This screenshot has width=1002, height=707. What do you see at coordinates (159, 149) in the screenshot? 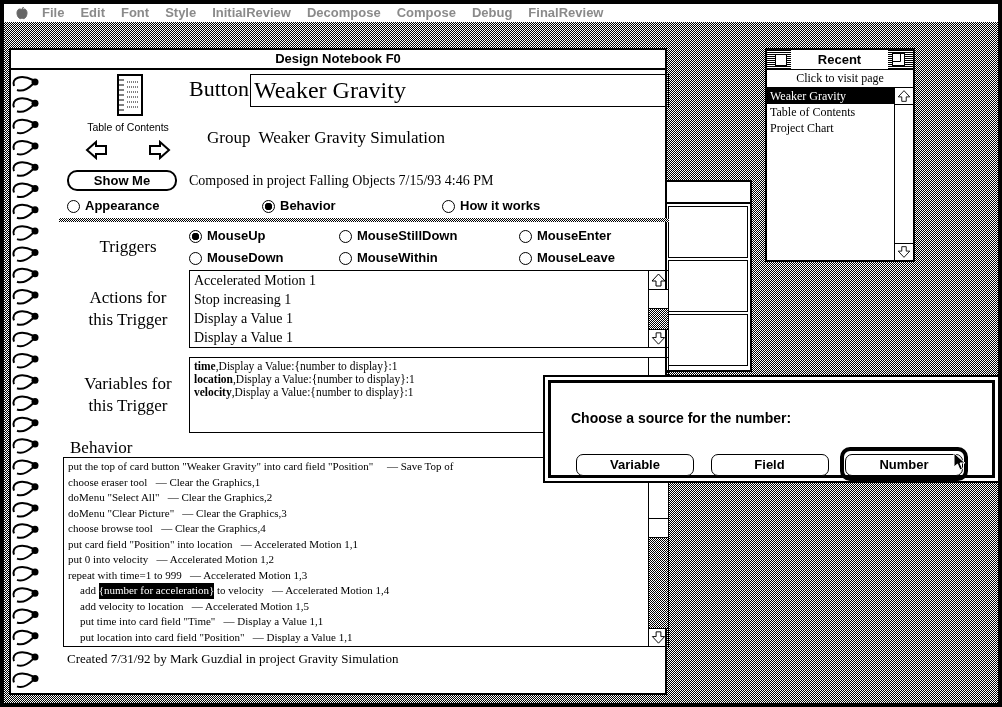
I see `right-arrow-icon` at bounding box center [159, 149].